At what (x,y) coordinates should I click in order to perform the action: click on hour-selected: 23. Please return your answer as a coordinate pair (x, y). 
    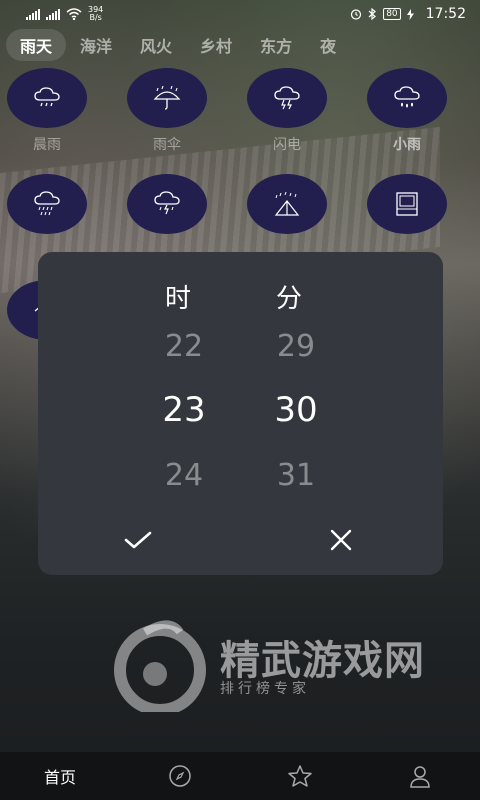
    Looking at the image, I should click on (184, 410).